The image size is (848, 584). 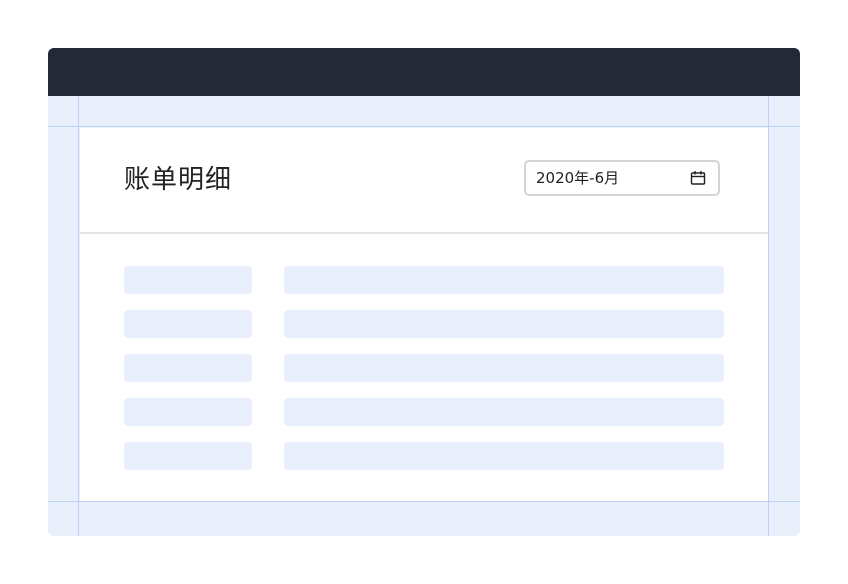 I want to click on layout-guide-top, so click(x=424, y=126).